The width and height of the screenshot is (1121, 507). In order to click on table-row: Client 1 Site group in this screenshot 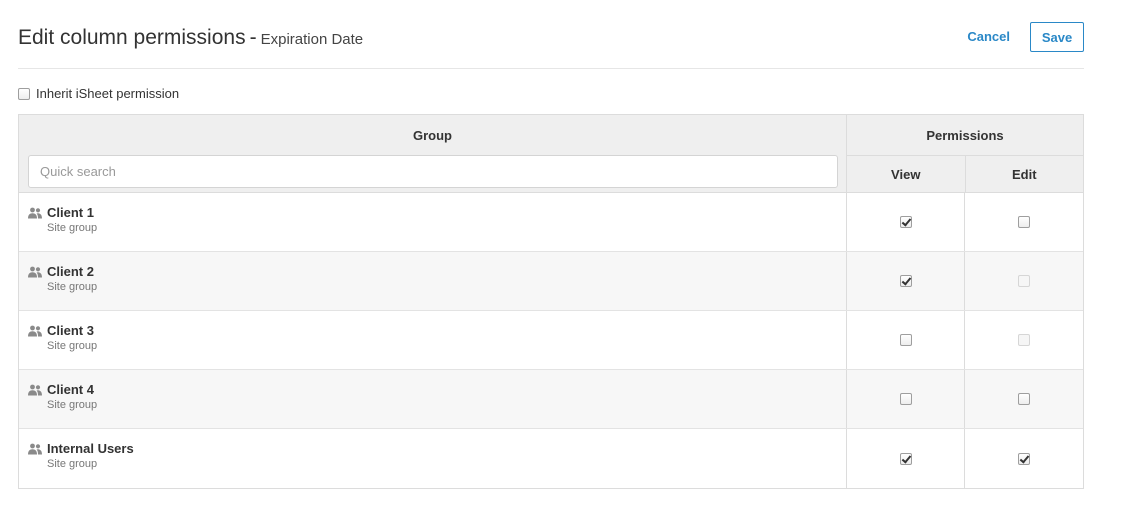, I will do `click(551, 222)`.